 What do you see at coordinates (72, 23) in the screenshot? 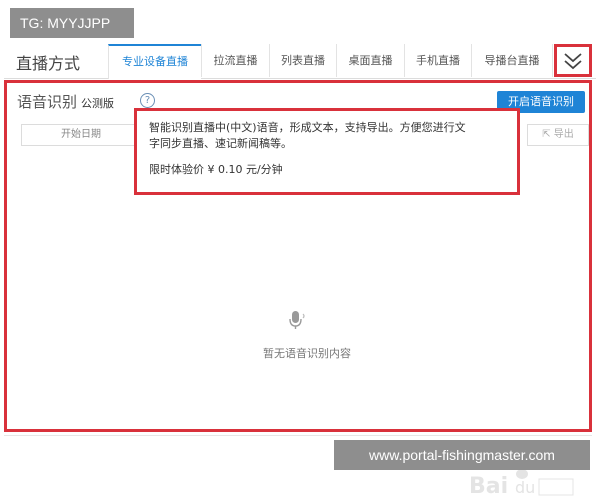
I see `watermark-tg-label: TG: MYYJJPP` at bounding box center [72, 23].